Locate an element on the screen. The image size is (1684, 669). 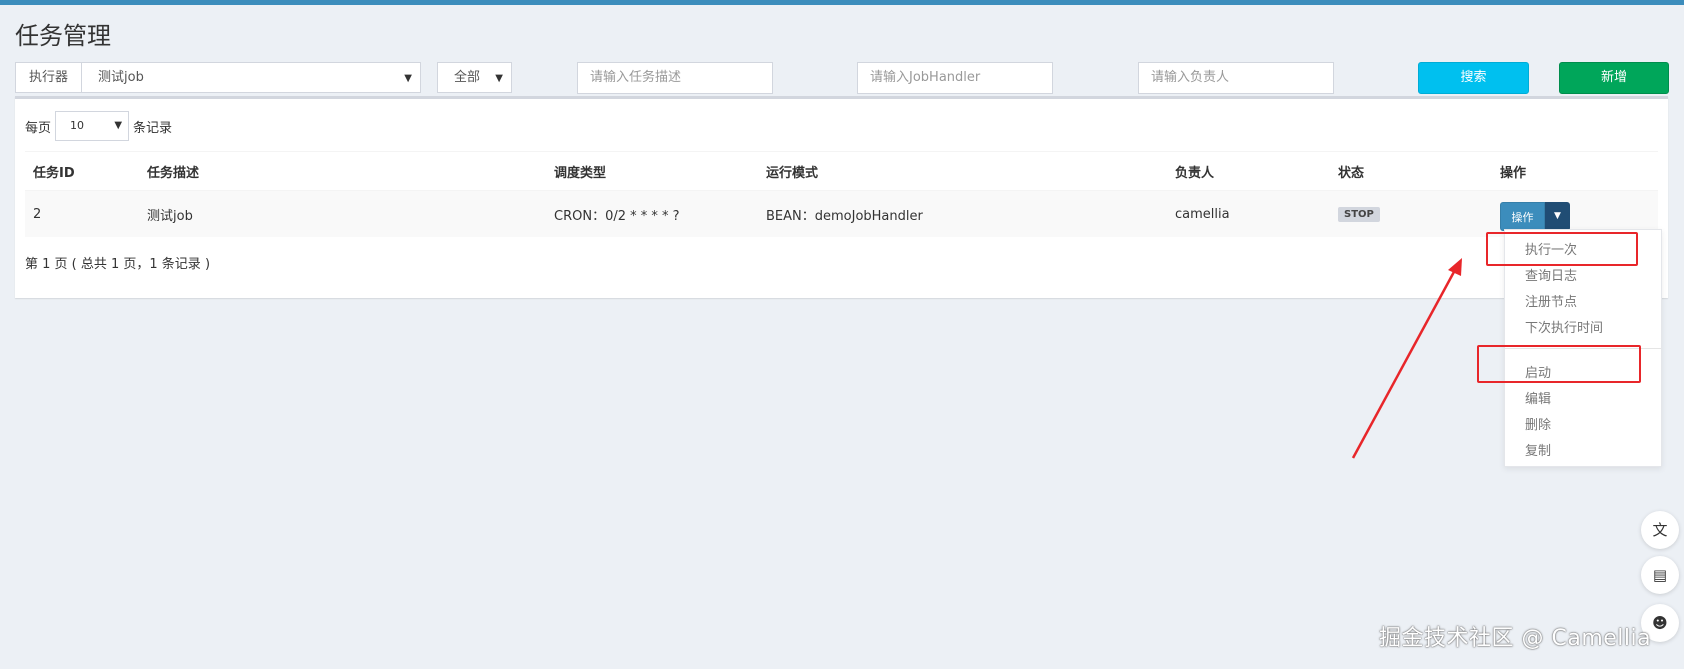
watermark: 掘金技术社区 @ Camellia is located at coordinates (1515, 638).